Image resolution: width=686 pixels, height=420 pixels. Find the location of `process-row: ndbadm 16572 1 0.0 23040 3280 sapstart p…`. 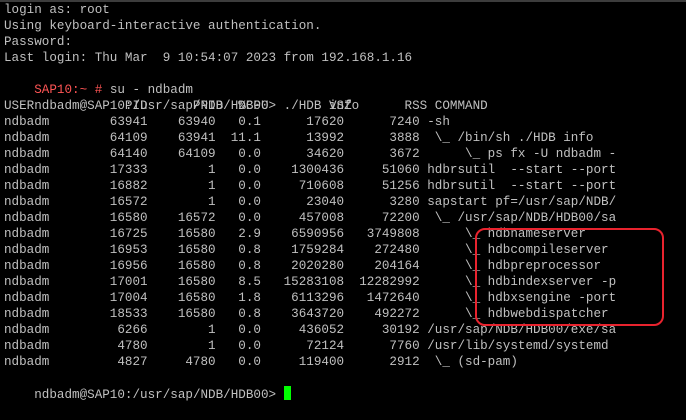

process-row: ndbadm 16572 1 0.0 23040 3280 sapstart p… is located at coordinates (310, 202).